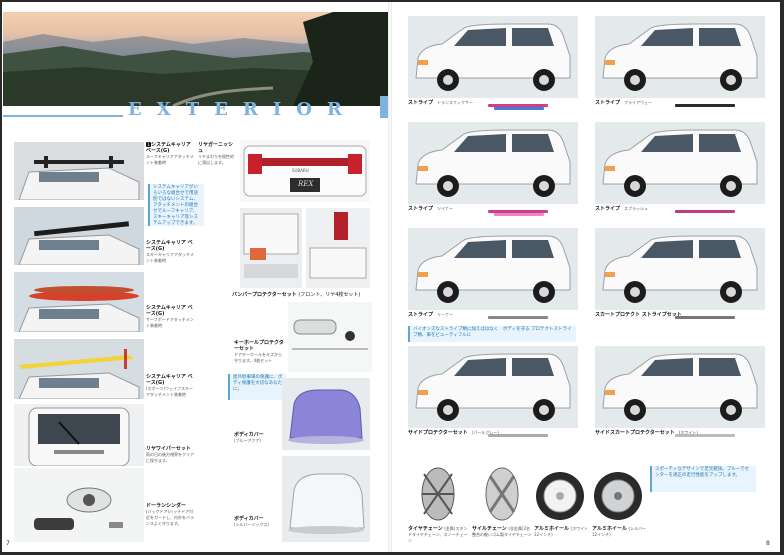 This screenshot has width=784, height=555. I want to click on caption-carrier-3: システムキャリア ベース(G) サーフボードアタッチメント装着時, so click(170, 316).